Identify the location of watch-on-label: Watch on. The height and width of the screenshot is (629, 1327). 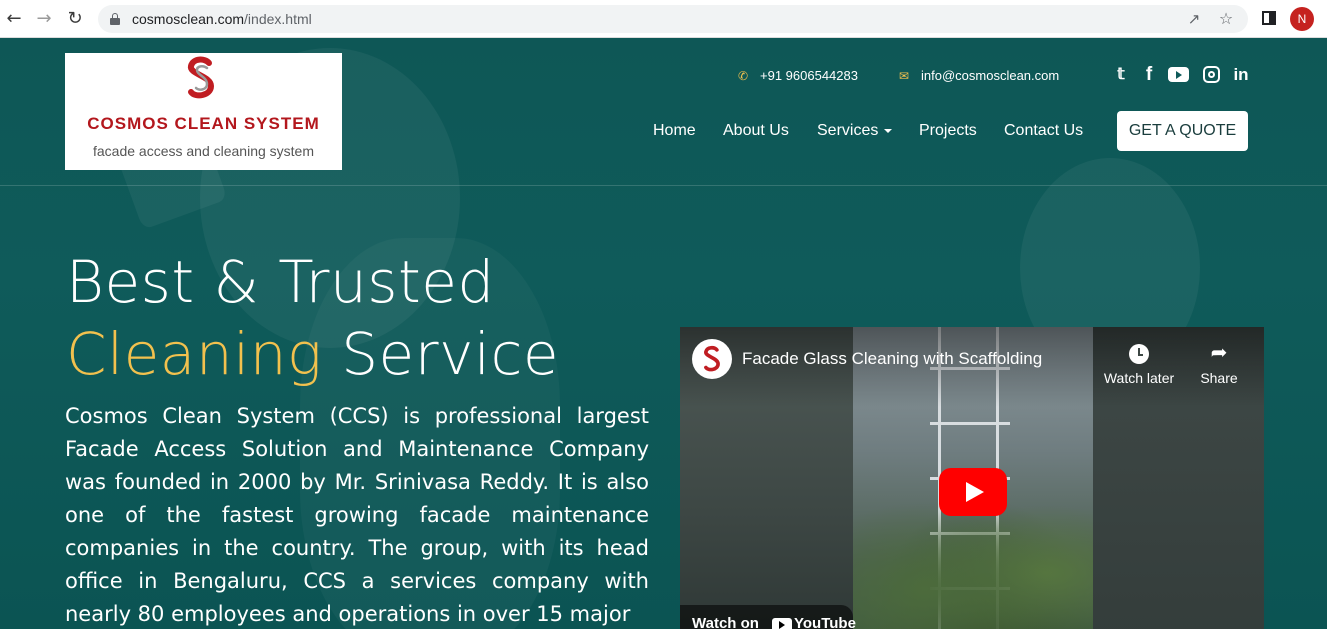
(725, 622).